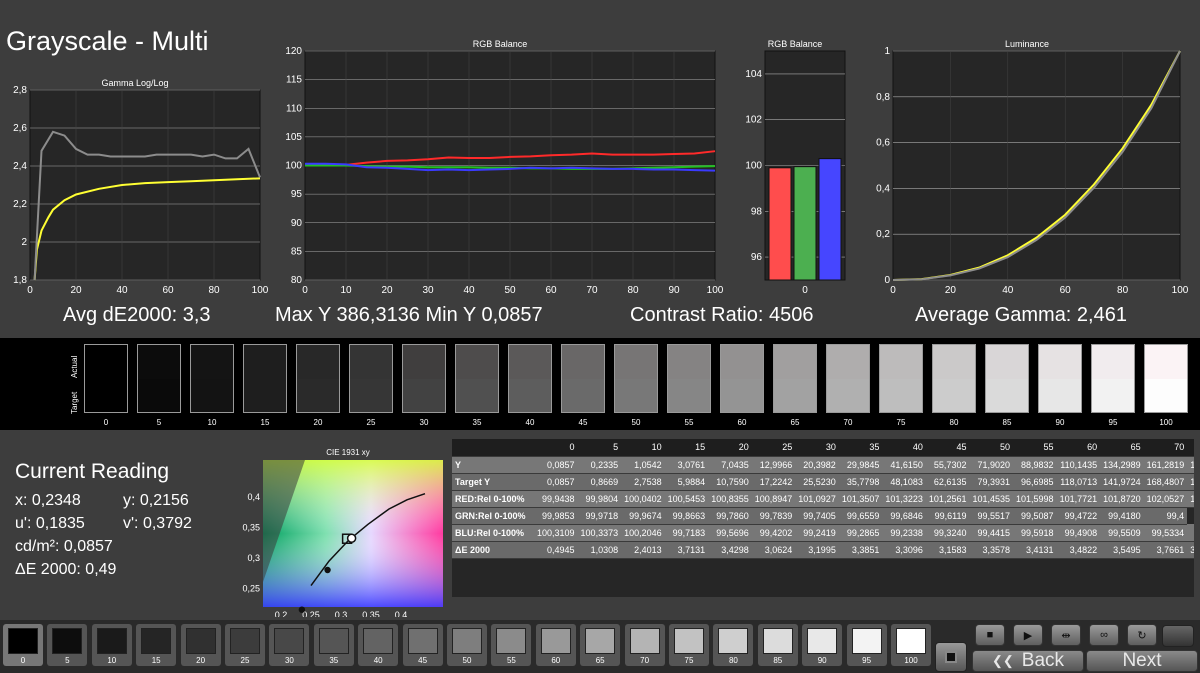 This screenshot has height=673, width=1200. I want to click on patch-button: 95, so click(866, 645).